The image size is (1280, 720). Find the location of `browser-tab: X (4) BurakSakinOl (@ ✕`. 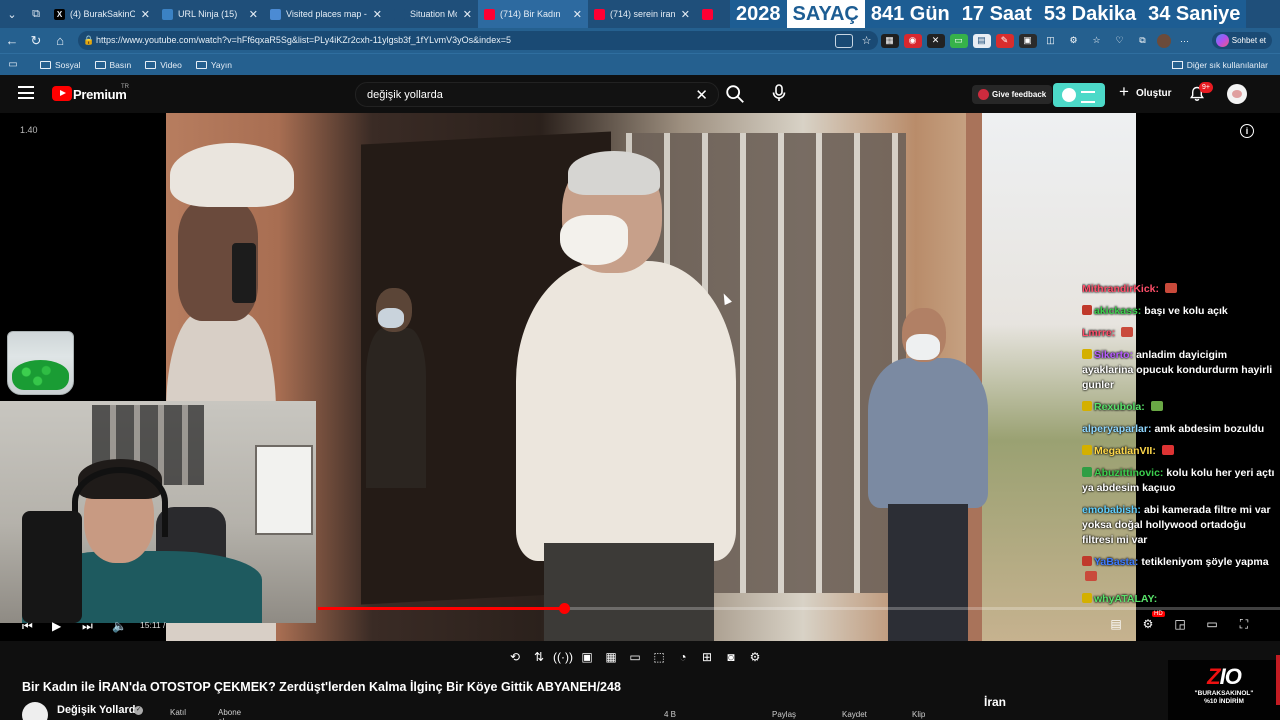

browser-tab: X (4) BurakSakinOl (@ ✕ is located at coordinates (102, 14).